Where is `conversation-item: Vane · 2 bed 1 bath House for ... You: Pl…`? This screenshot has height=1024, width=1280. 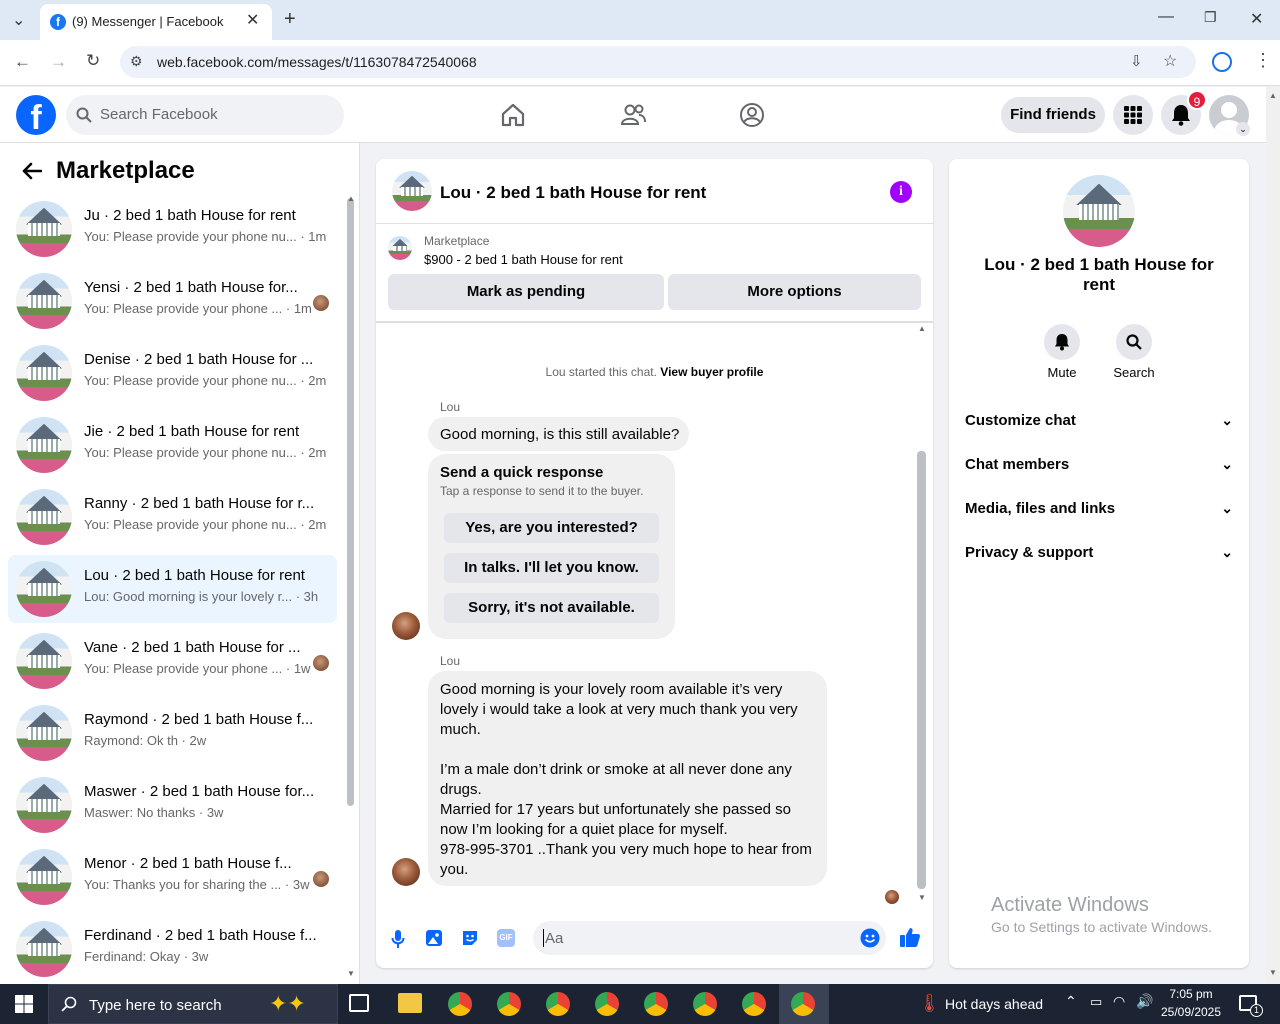 conversation-item: Vane · 2 bed 1 bath House for ... You: Pl… is located at coordinates (172, 661).